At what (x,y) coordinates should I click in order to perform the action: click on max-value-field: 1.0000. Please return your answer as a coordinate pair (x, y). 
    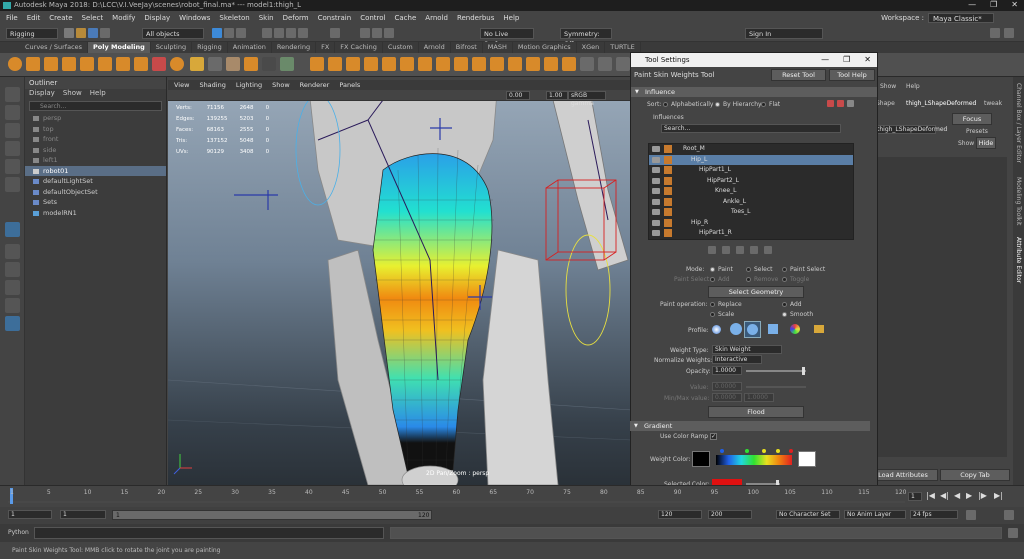
    Looking at the image, I should click on (759, 397).